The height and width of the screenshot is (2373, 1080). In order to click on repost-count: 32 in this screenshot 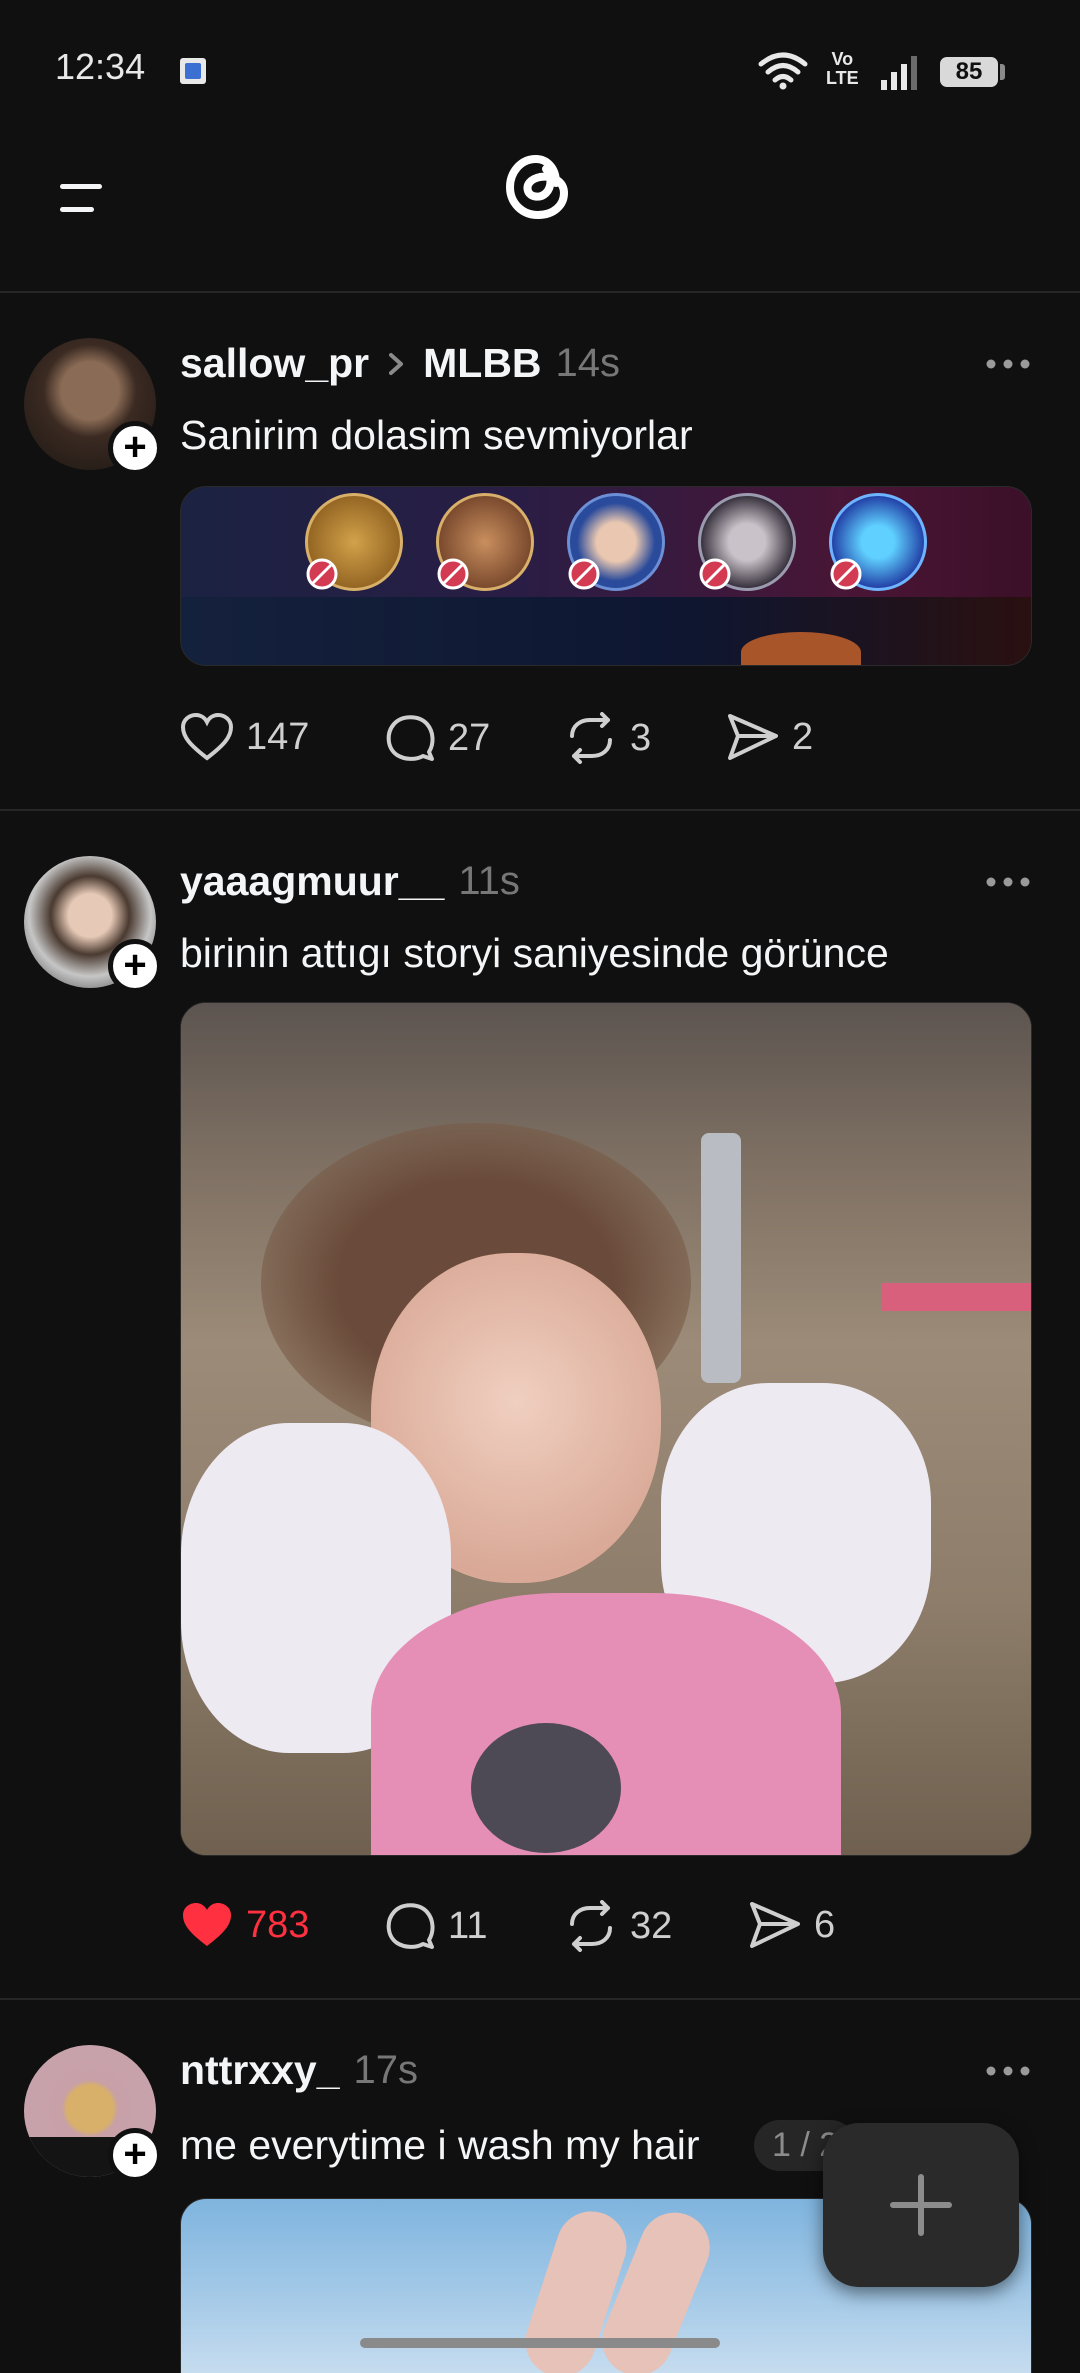, I will do `click(651, 1925)`.